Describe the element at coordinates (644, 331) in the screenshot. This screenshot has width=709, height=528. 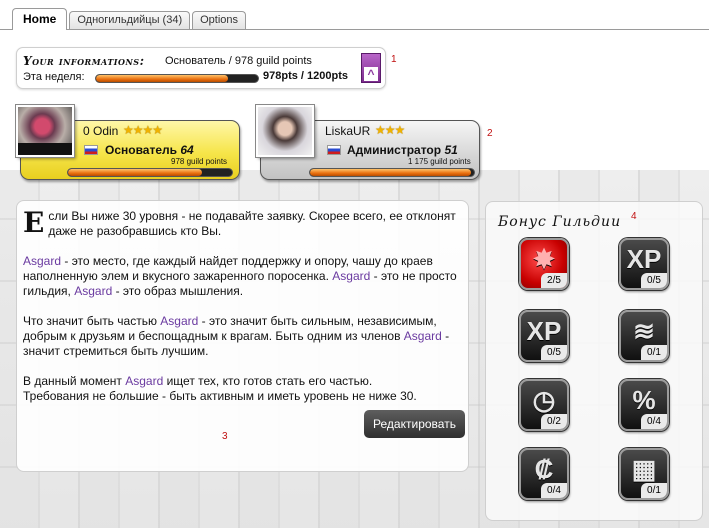
I see `scroll-icon: ≋` at that location.